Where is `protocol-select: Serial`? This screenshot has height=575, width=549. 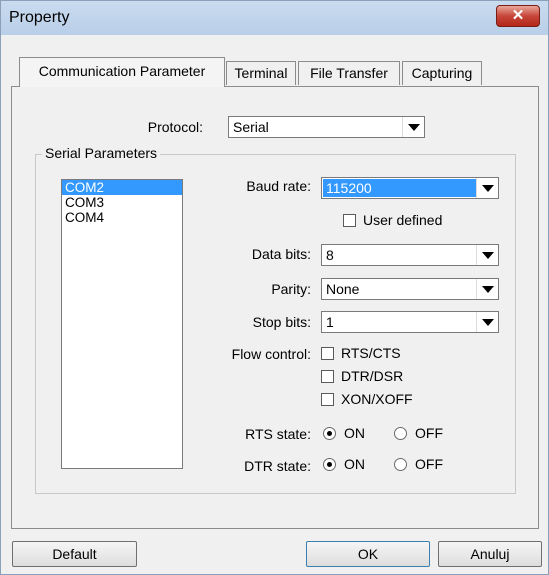 protocol-select: Serial is located at coordinates (326, 127).